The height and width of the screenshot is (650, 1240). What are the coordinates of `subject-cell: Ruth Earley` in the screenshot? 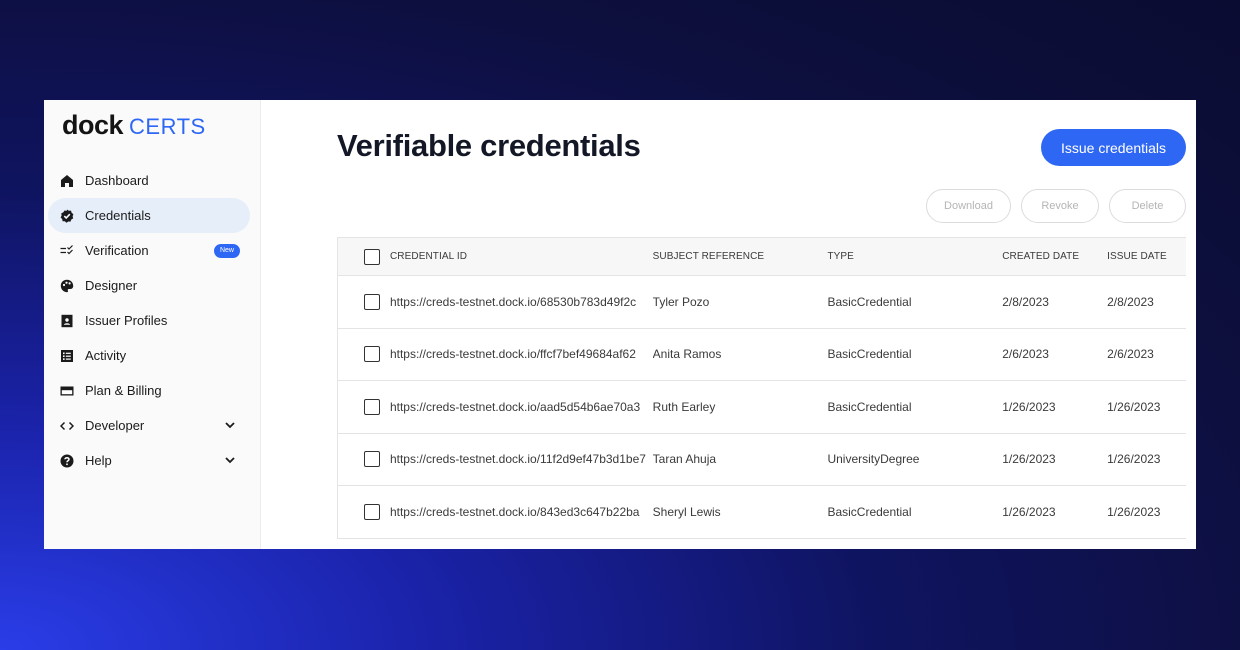 It's located at (684, 406).